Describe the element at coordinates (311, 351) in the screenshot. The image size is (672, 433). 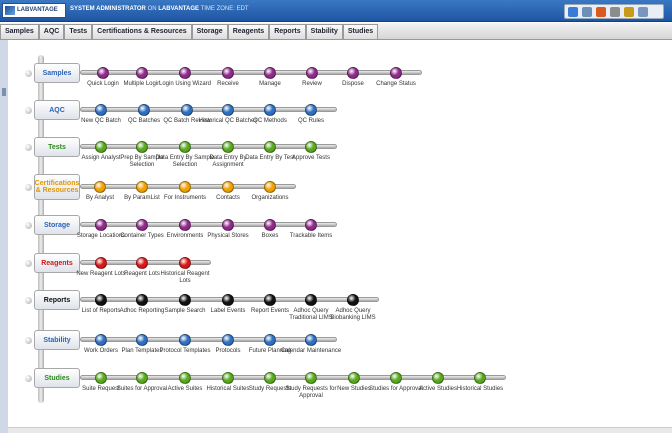
I see `menu-item-label: Calendar Maintenance` at that location.